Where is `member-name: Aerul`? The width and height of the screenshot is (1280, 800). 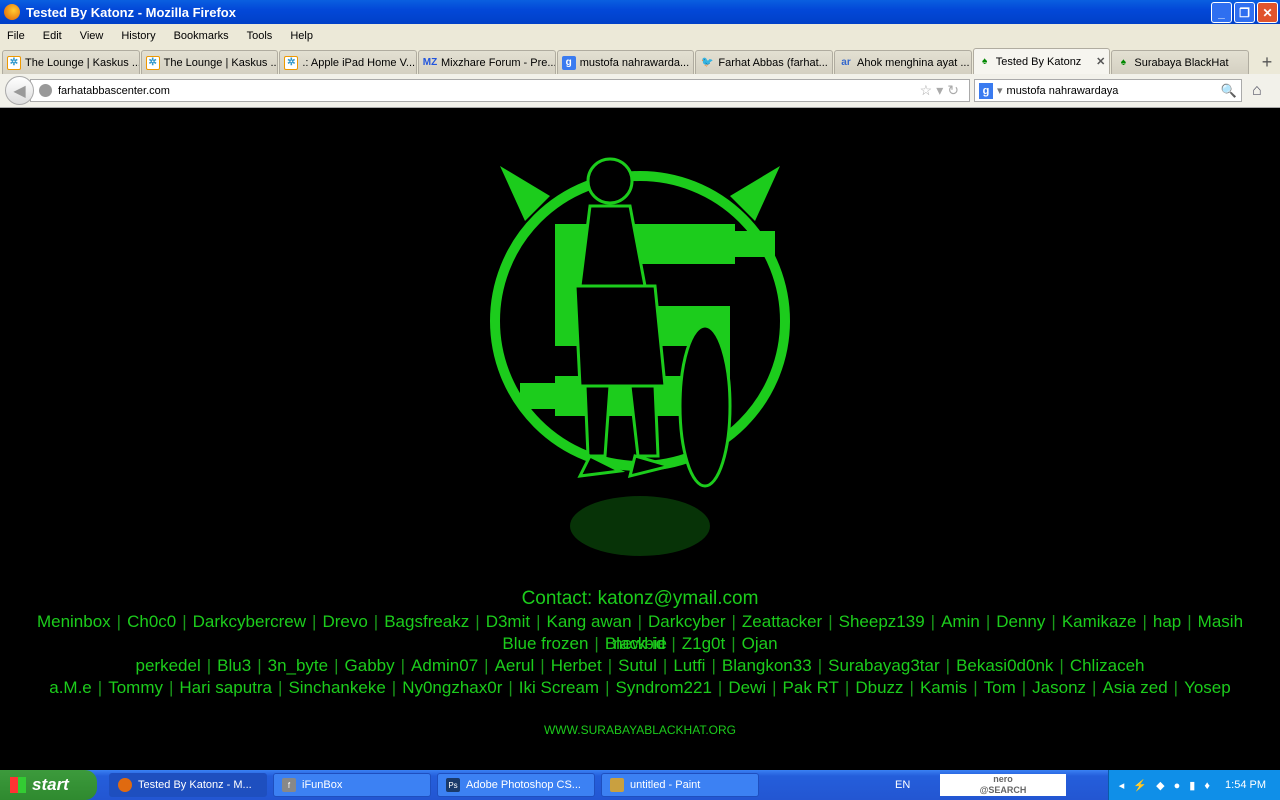
member-name: Aerul is located at coordinates (514, 665).